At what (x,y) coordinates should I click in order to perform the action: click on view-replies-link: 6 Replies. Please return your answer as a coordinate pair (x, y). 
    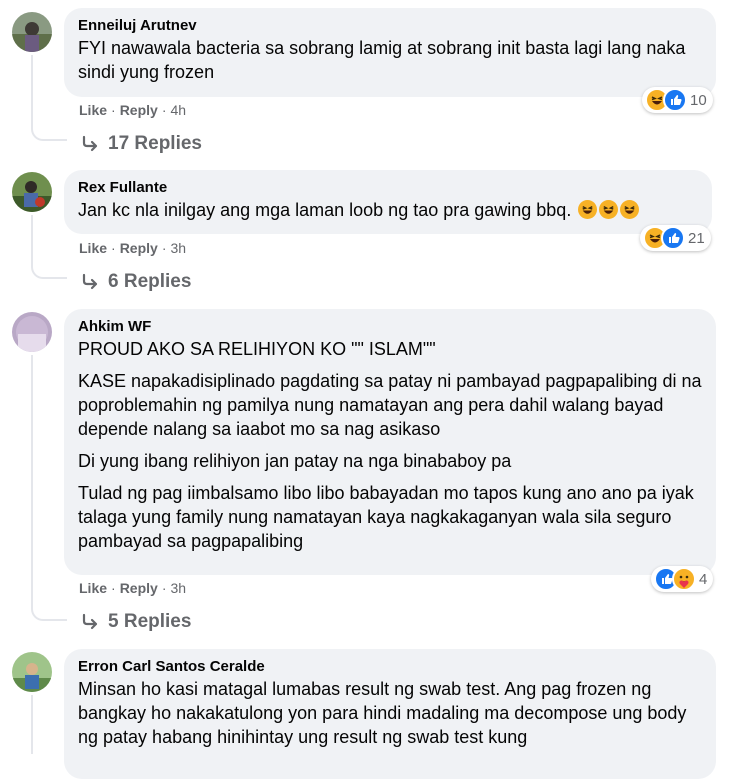
    Looking at the image, I should click on (135, 282).